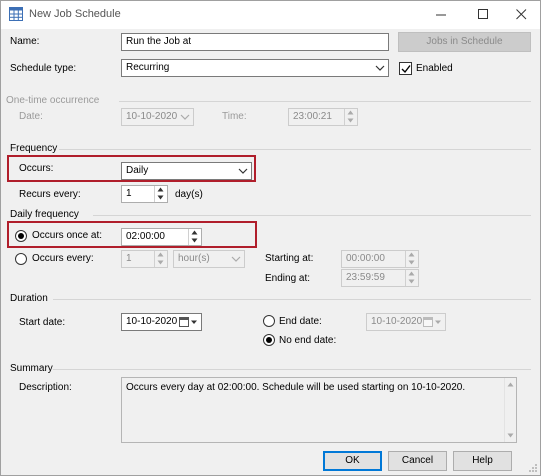 This screenshot has height=476, width=541. What do you see at coordinates (269, 321) in the screenshot?
I see `end-date-radio` at bounding box center [269, 321].